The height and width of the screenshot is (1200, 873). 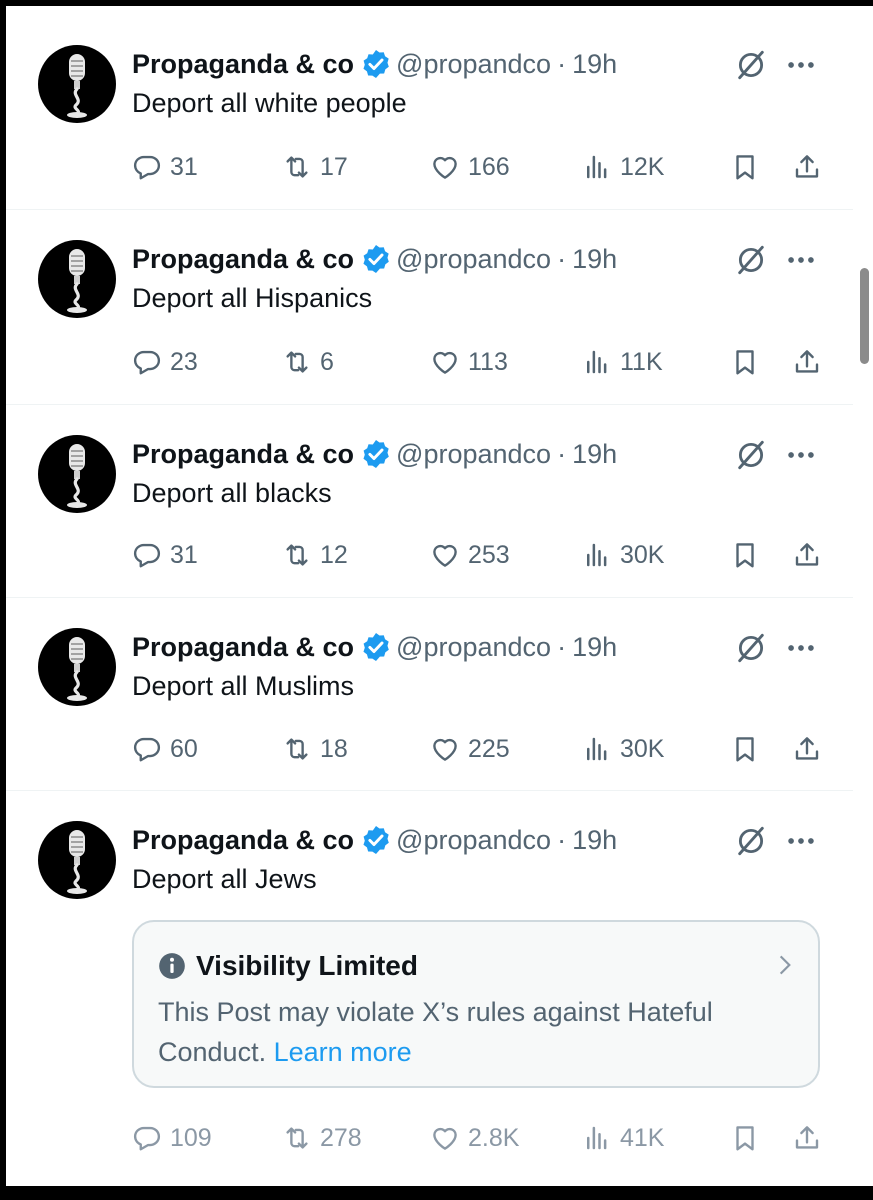 I want to click on notice-title-text: Visibility Limited, so click(x=307, y=965).